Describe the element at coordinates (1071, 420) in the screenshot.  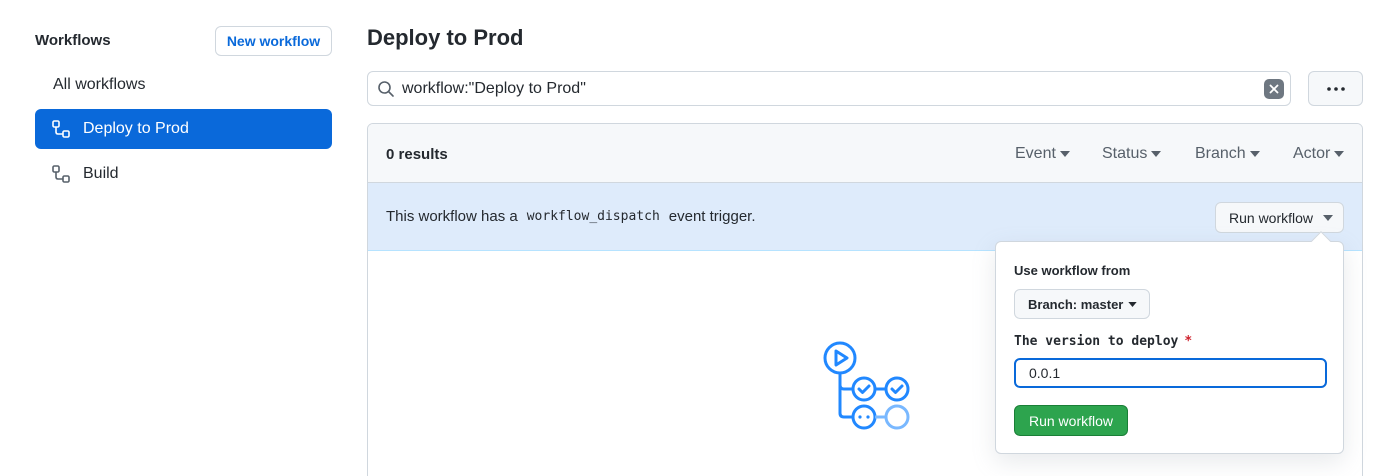
I see `run-workflow-submit-button: Run workflow` at that location.